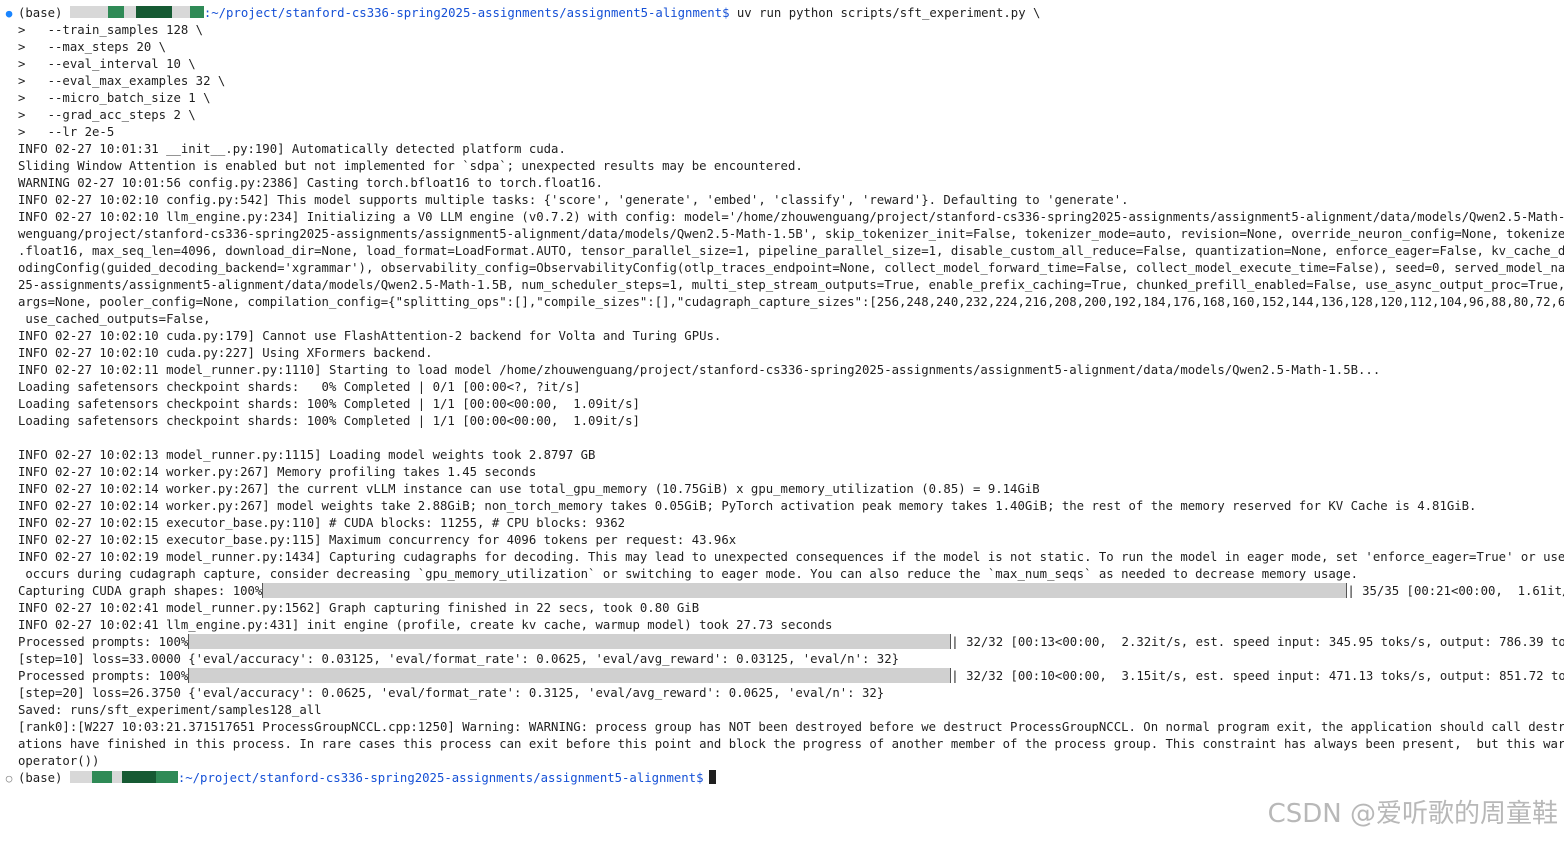 This screenshot has height=841, width=1564. Describe the element at coordinates (122, 81) in the screenshot. I see `argument-line: > --eval_max_examples 32 \` at that location.